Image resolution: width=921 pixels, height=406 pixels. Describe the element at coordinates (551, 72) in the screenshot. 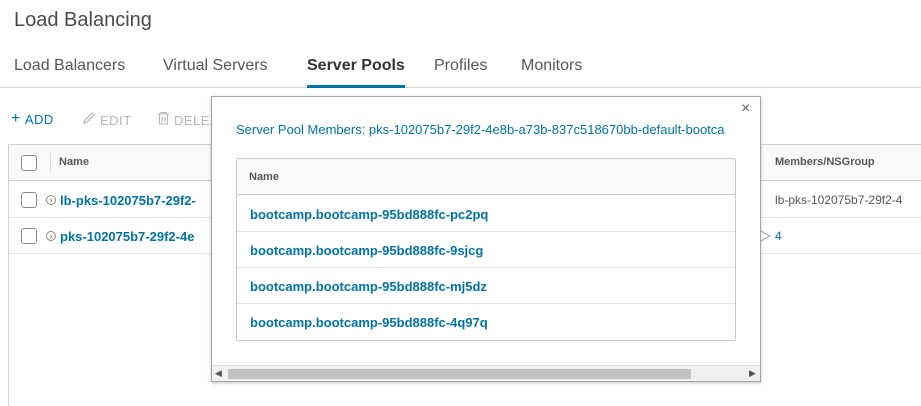

I see `tab-monitors: Monitors` at that location.